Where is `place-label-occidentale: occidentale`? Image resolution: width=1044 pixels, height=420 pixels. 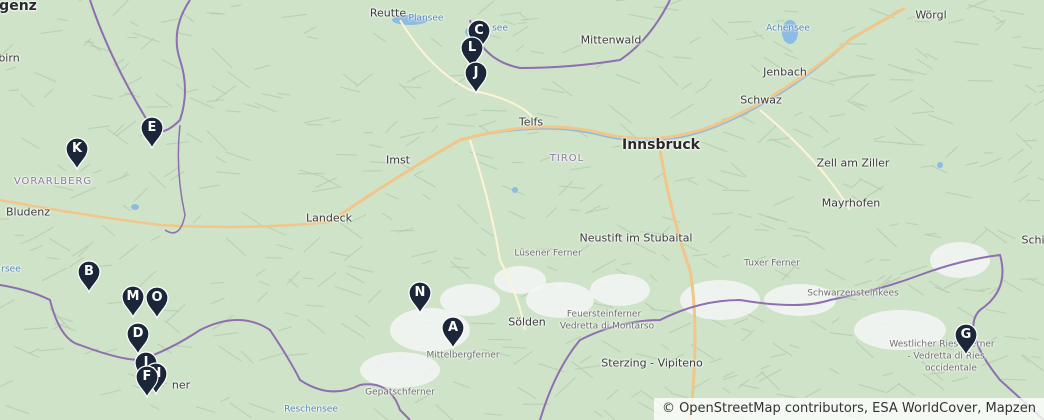 place-label-occidentale: occidentale is located at coordinates (951, 368).